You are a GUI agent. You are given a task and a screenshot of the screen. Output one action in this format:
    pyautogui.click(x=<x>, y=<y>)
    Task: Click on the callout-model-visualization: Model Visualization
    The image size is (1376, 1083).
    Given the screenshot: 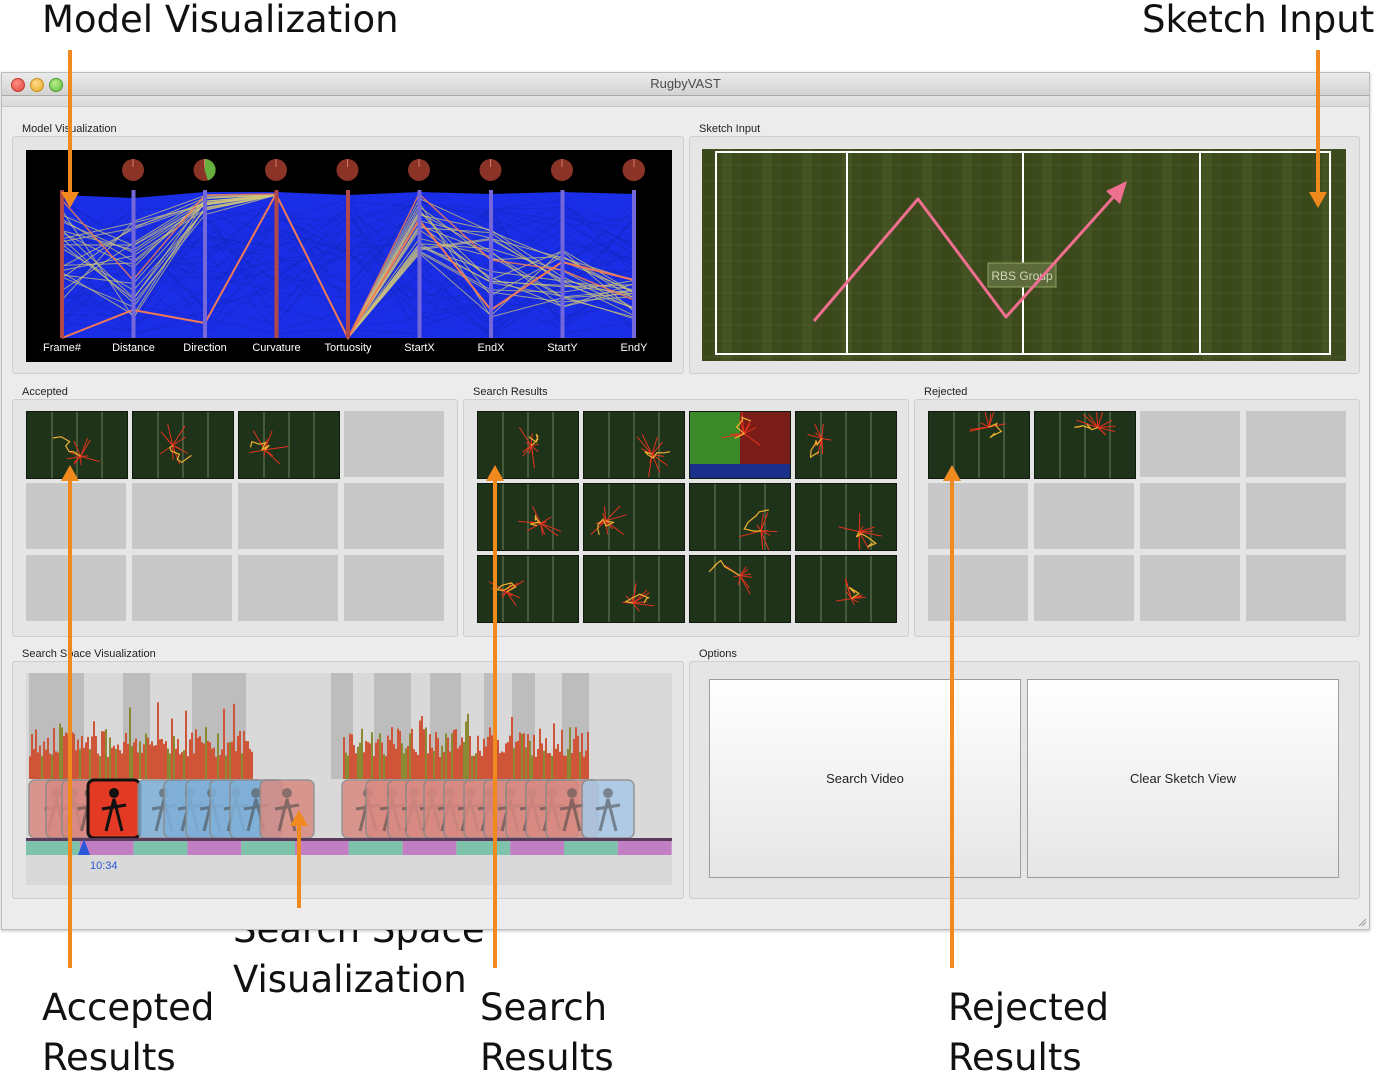 What is the action you would take?
    pyautogui.click(x=220, y=22)
    